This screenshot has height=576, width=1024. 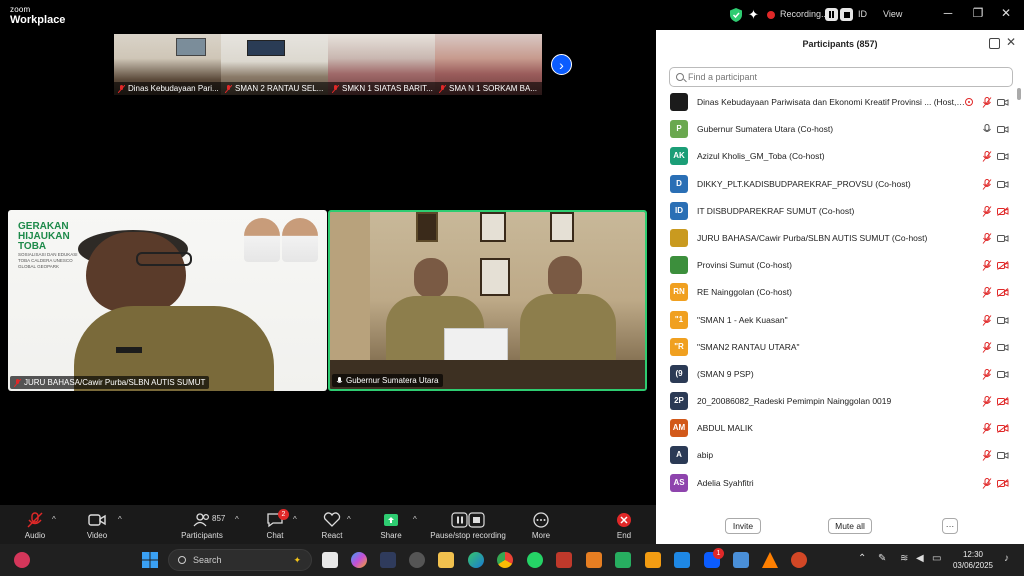 I want to click on file-explorer-icon, so click(x=446, y=560).